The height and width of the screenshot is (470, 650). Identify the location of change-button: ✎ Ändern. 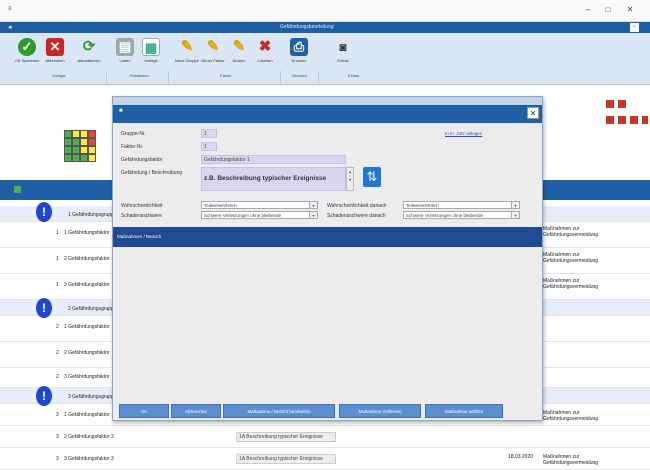
(239, 55).